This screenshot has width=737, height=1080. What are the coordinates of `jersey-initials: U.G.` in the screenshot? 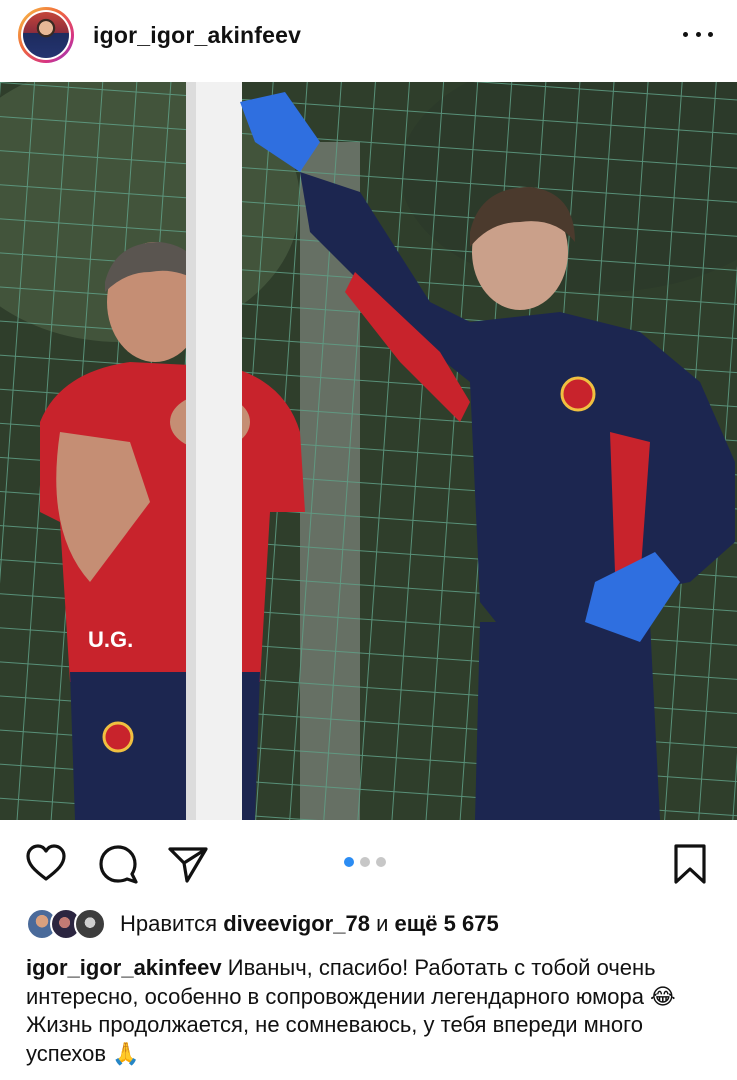 It's located at (110, 639).